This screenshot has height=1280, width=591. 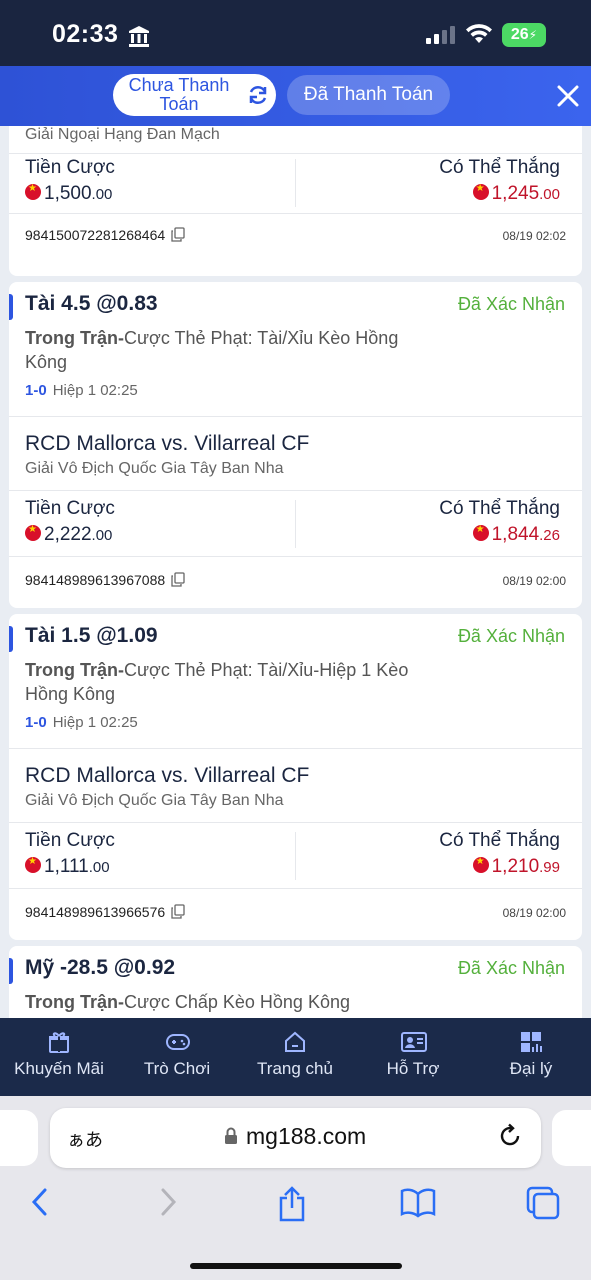 What do you see at coordinates (295, 1231) in the screenshot?
I see `browser-toolbar` at bounding box center [295, 1231].